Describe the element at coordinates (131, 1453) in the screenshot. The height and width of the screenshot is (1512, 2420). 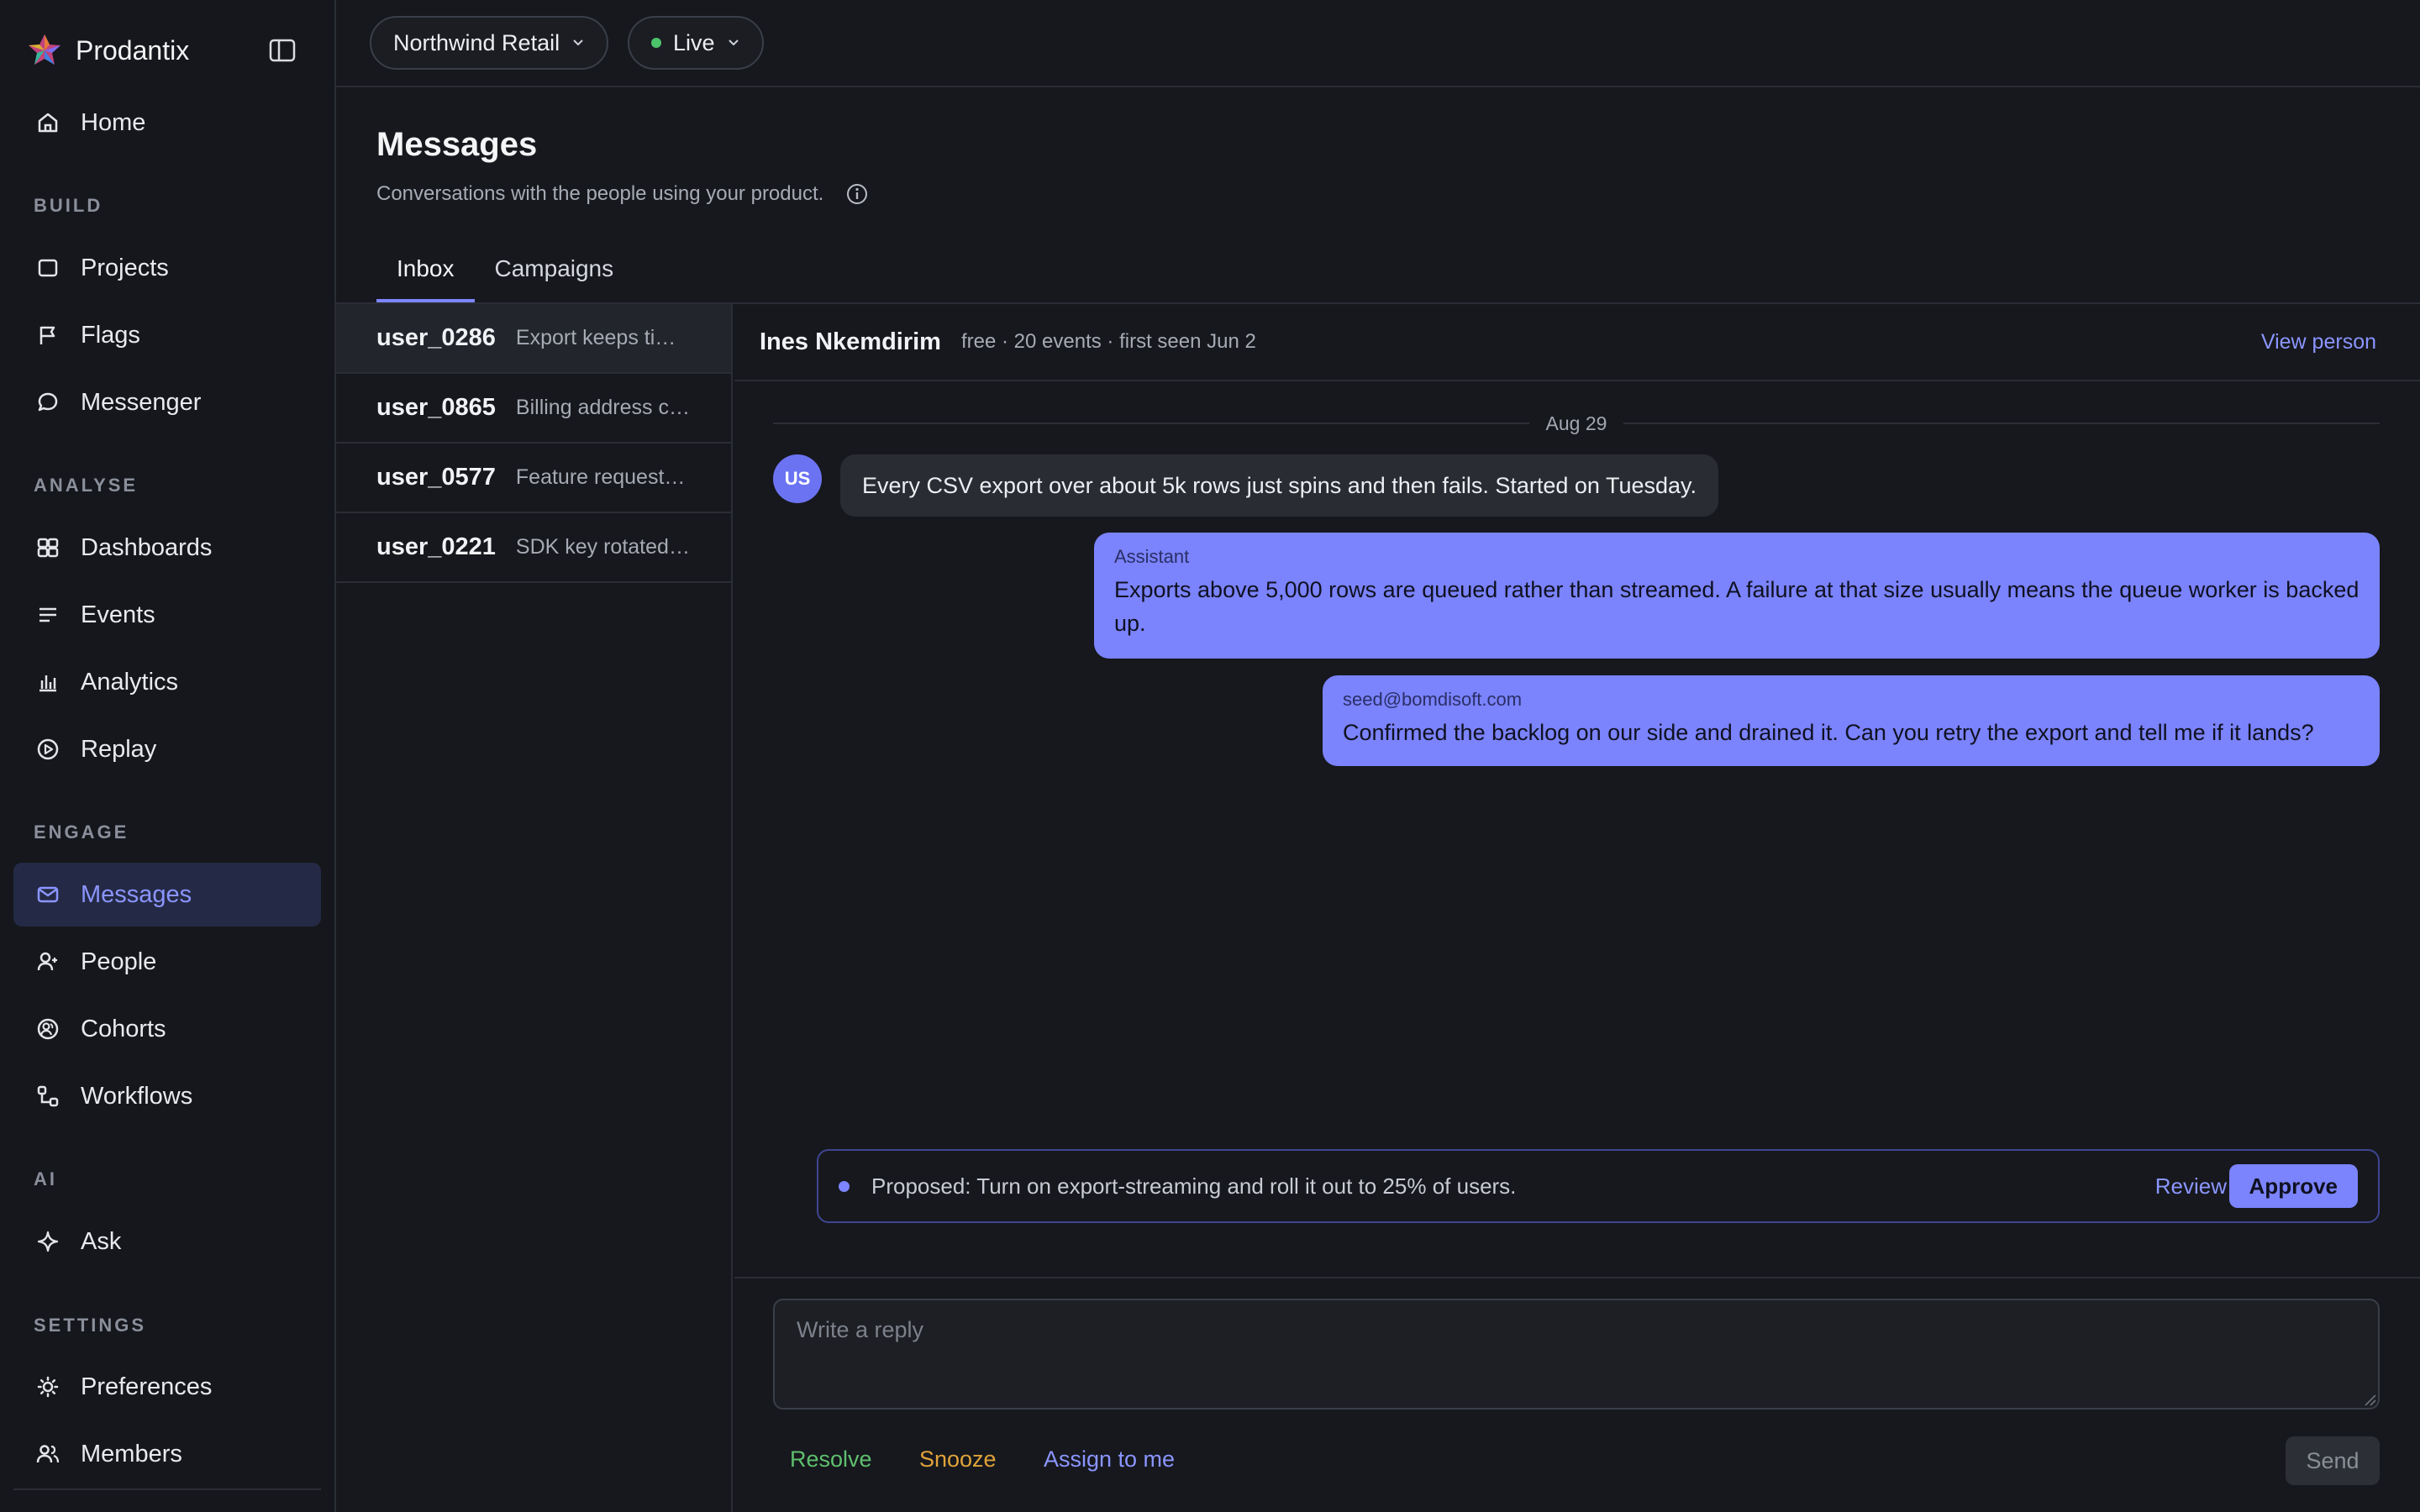
I see `sidebar-item-label: Members` at that location.